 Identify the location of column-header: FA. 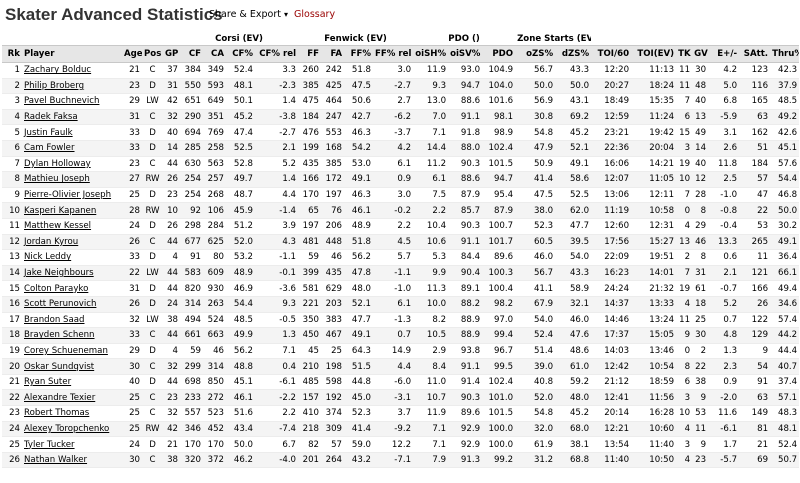
(333, 54).